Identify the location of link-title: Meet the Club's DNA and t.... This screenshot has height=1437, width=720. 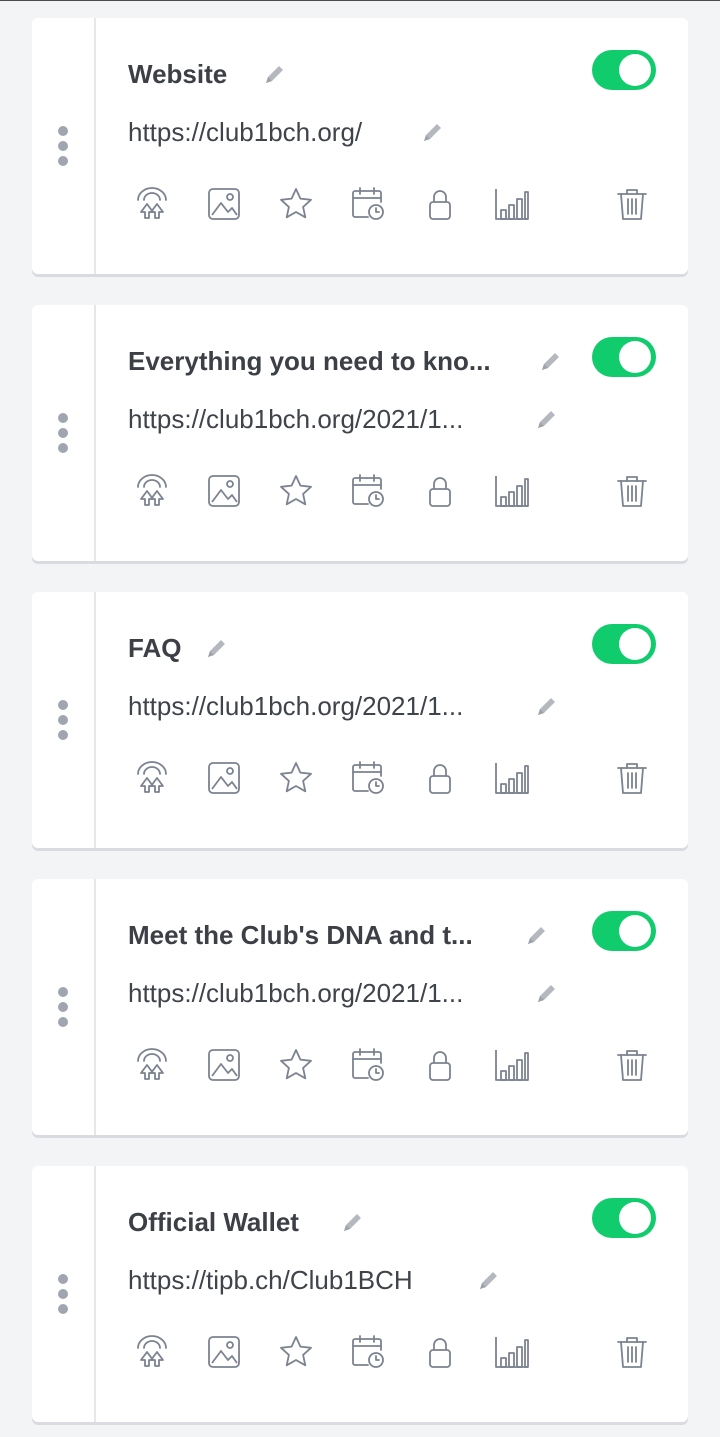
(300, 934).